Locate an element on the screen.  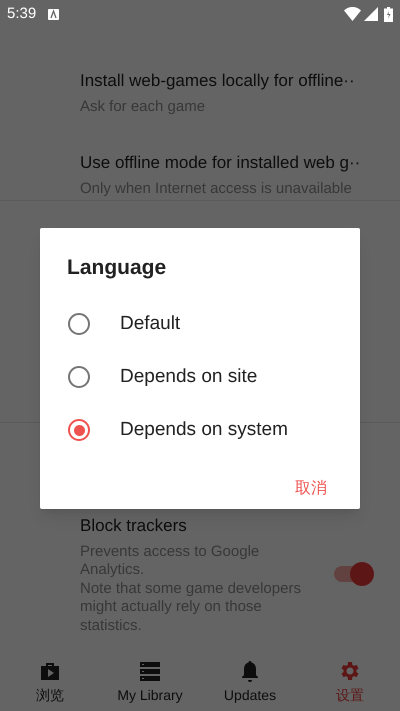
radio-option: Depends on system is located at coordinates (200, 430).